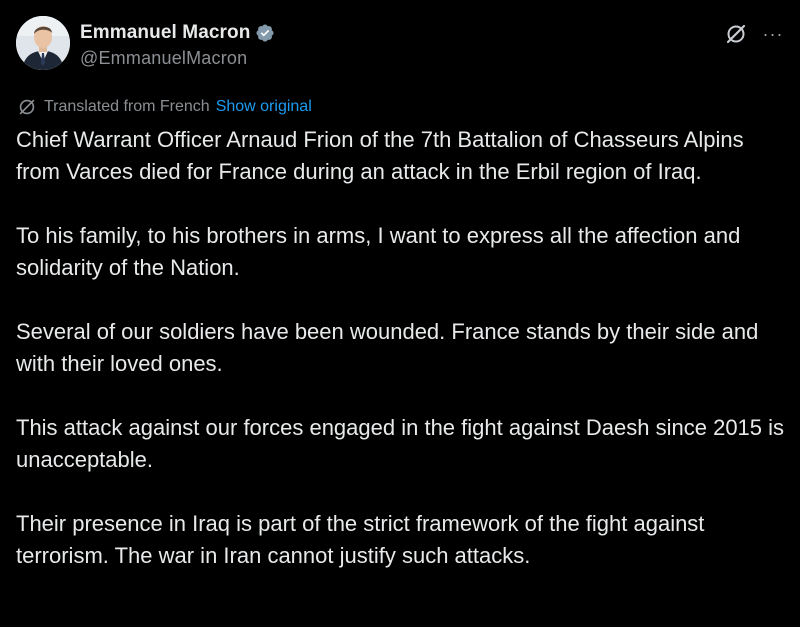  What do you see at coordinates (773, 34) in the screenshot?
I see `more-icon: ···` at bounding box center [773, 34].